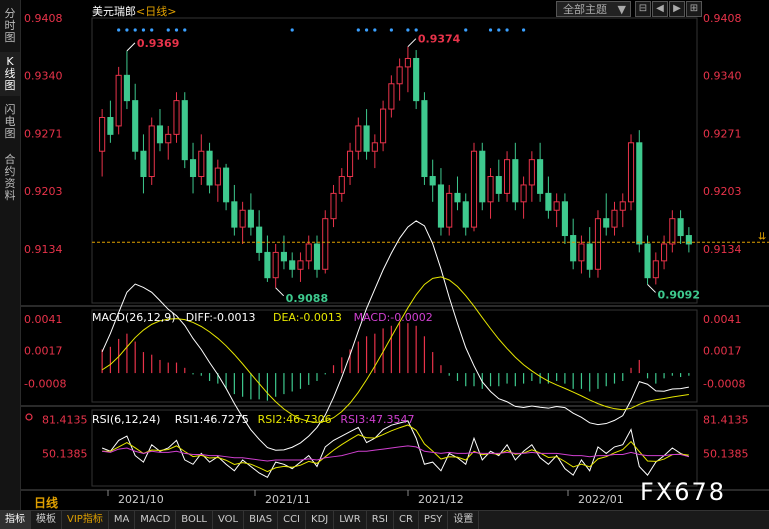 This screenshot has height=529, width=769. I want to click on rsi-settings-icon, so click(29, 417).